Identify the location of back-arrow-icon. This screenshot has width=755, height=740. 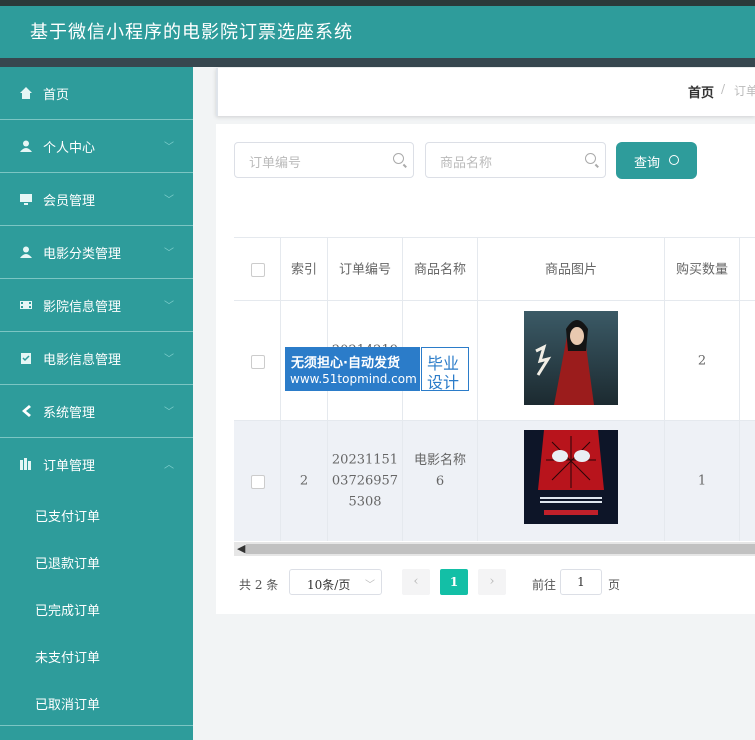
(26, 411).